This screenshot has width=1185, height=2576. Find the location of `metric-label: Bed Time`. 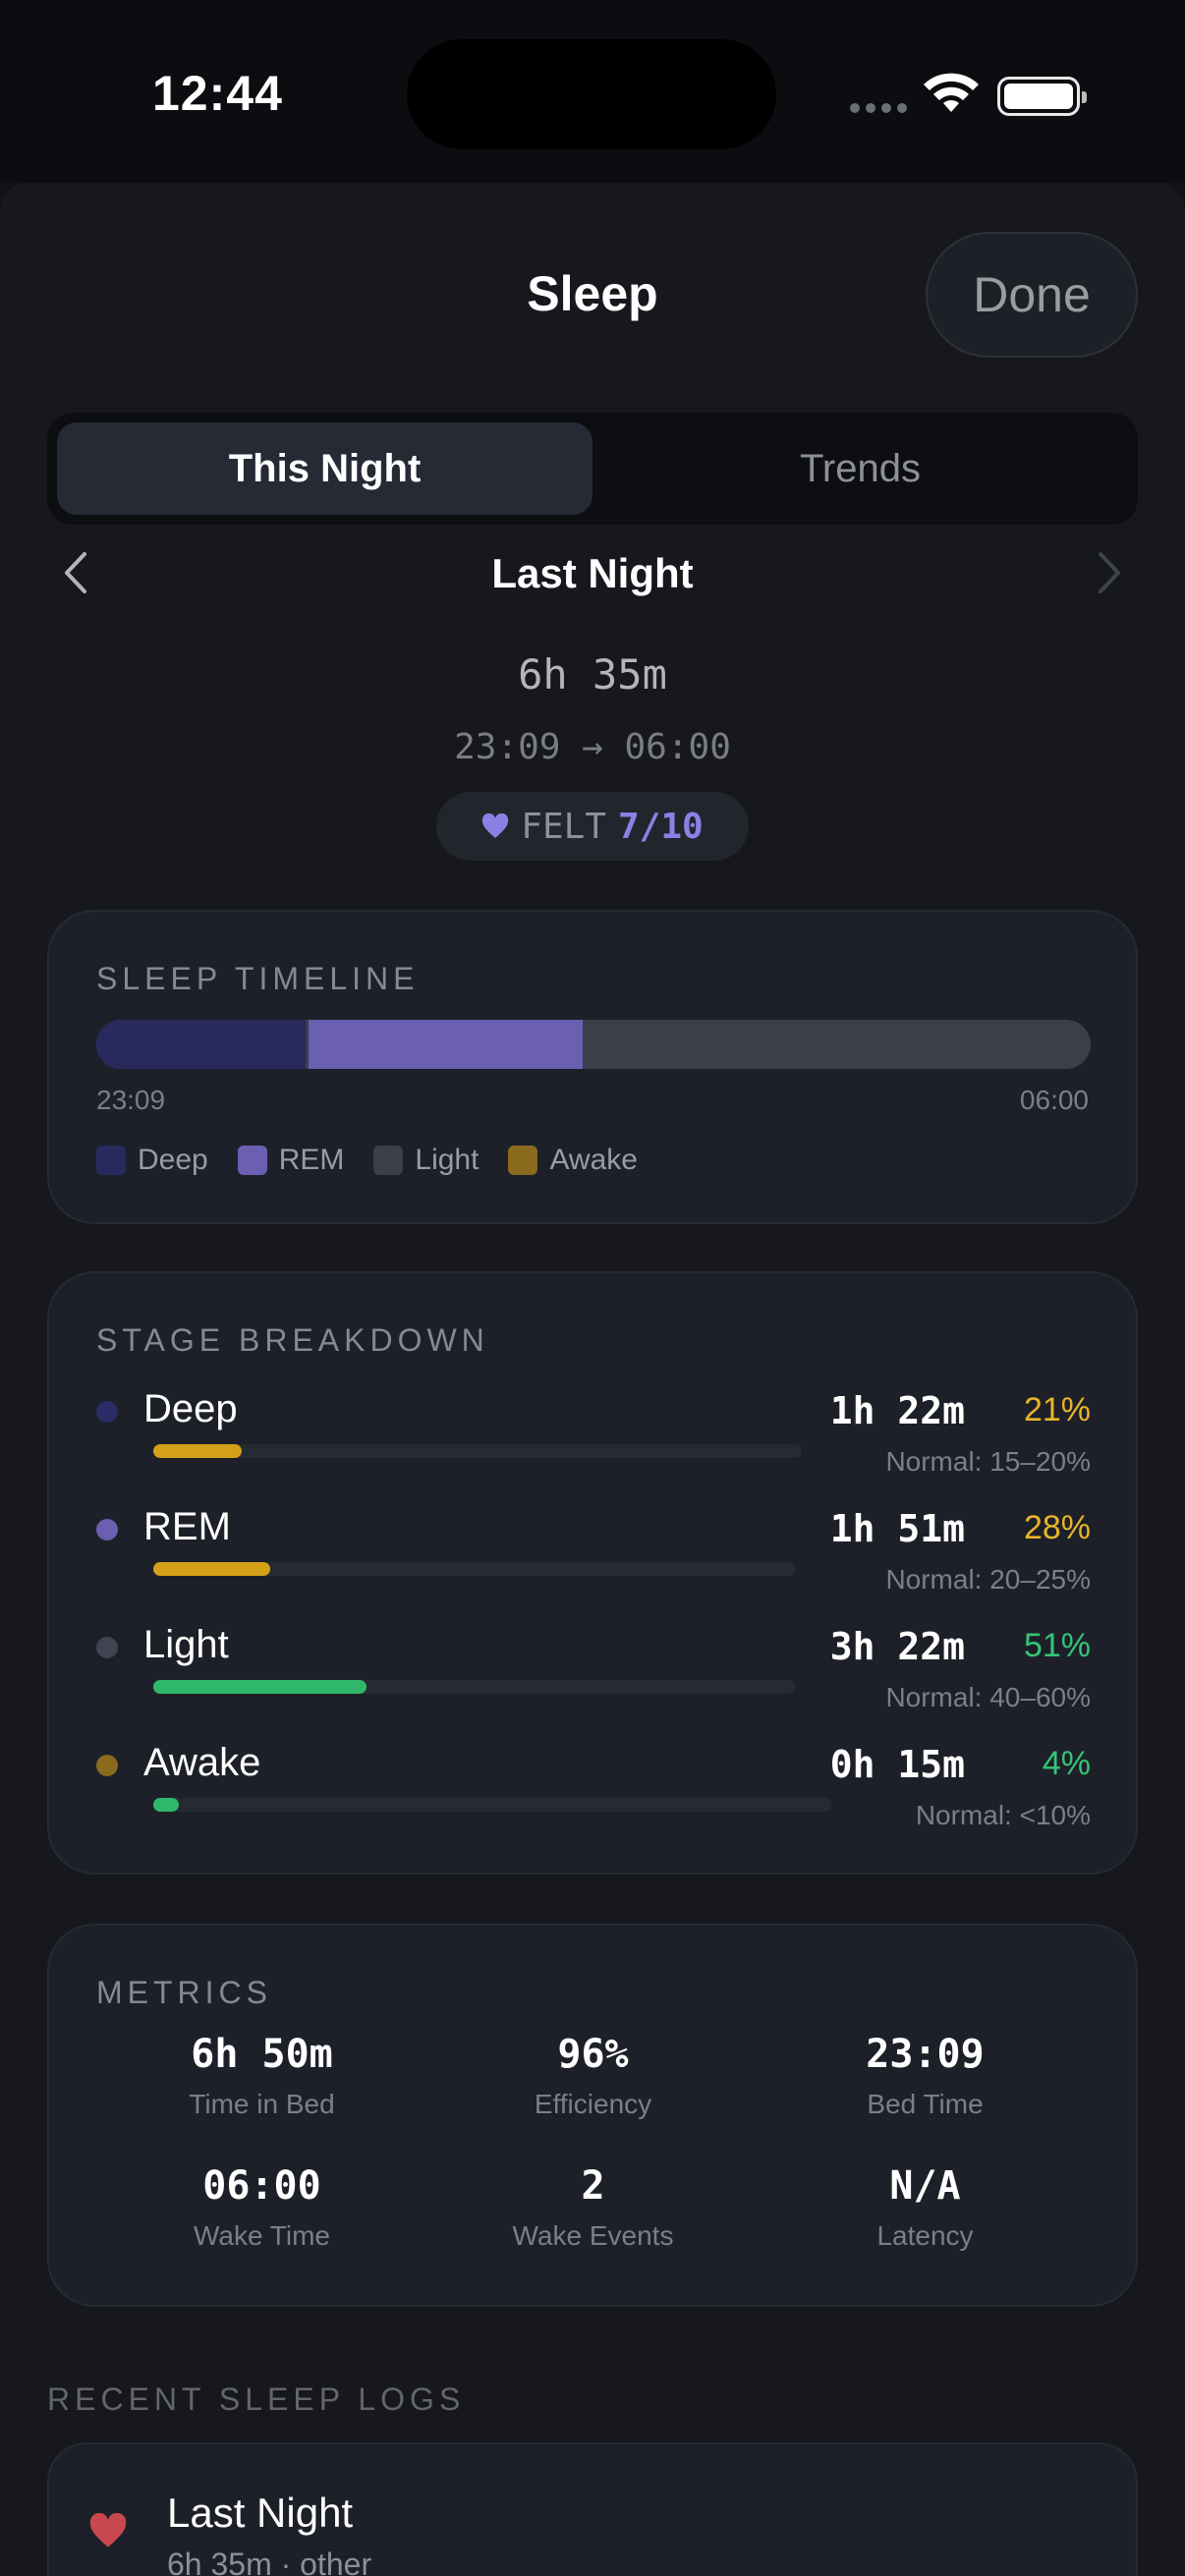

metric-label: Bed Time is located at coordinates (926, 2104).